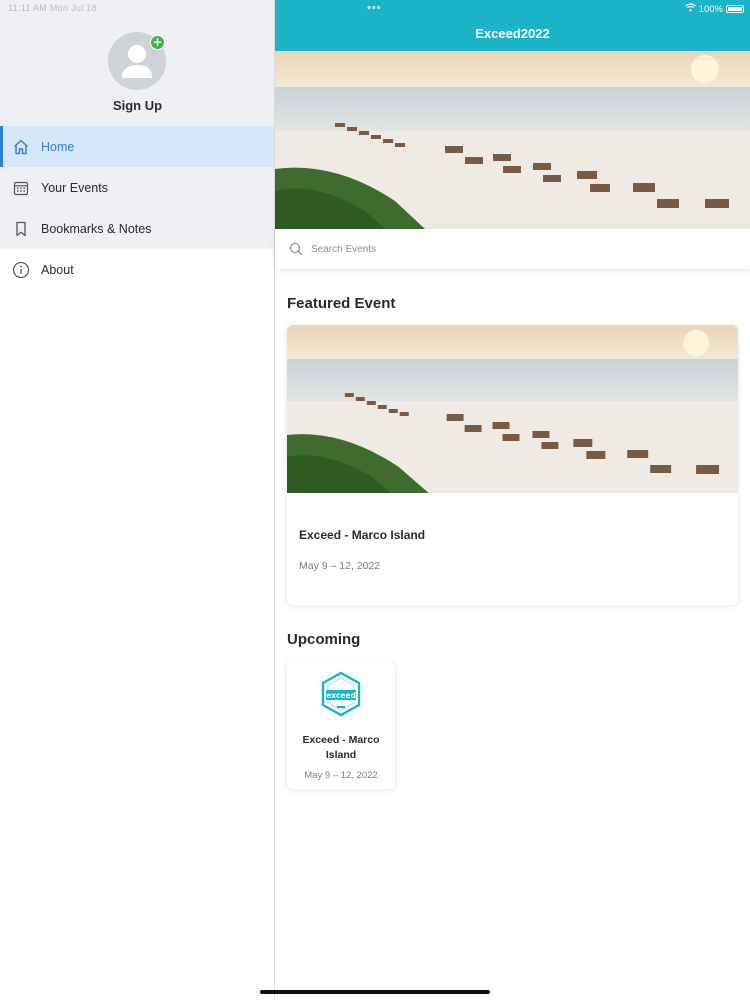 This screenshot has width=750, height=1000. What do you see at coordinates (362, 535) in the screenshot?
I see `featured-event-name: Exceed - Marco Island` at bounding box center [362, 535].